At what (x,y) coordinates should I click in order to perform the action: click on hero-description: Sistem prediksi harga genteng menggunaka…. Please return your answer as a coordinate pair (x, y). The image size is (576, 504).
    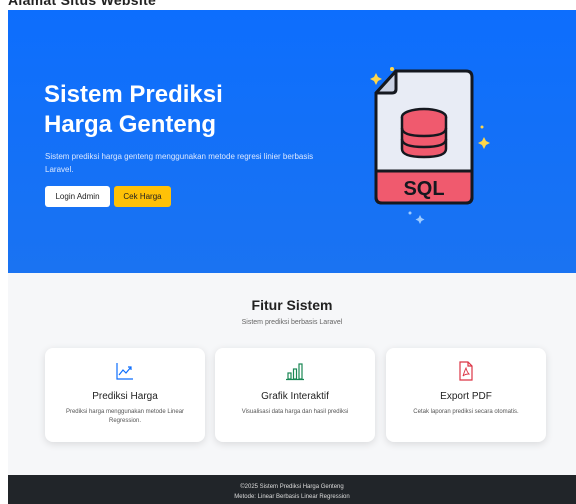
    Looking at the image, I should click on (179, 163).